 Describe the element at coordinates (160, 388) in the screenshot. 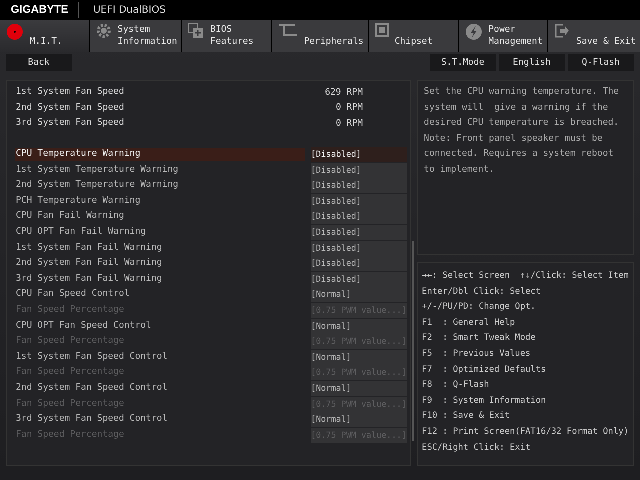

I see `setting-label: 2nd System Fan Speed Control` at that location.